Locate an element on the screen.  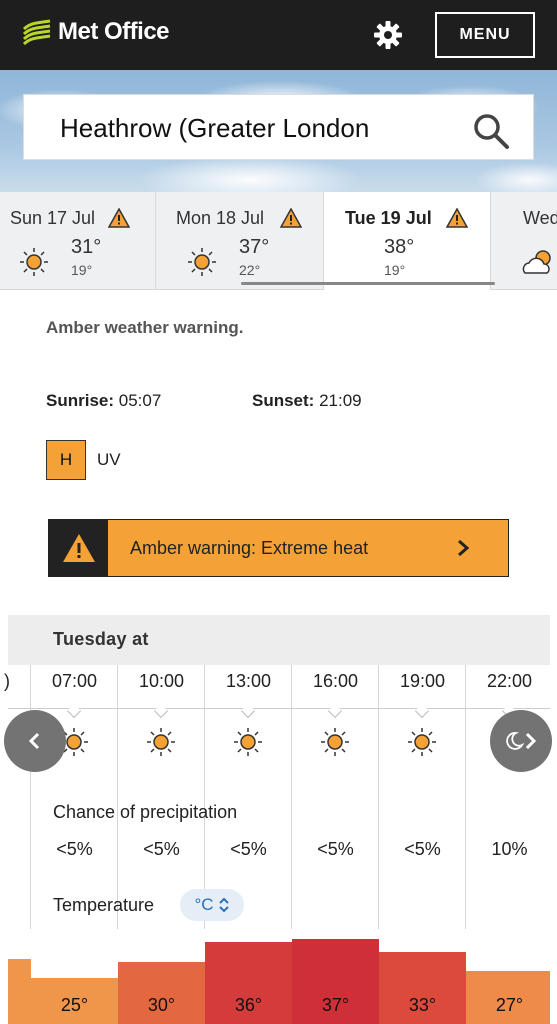
sunset-value: 21:09 is located at coordinates (340, 400).